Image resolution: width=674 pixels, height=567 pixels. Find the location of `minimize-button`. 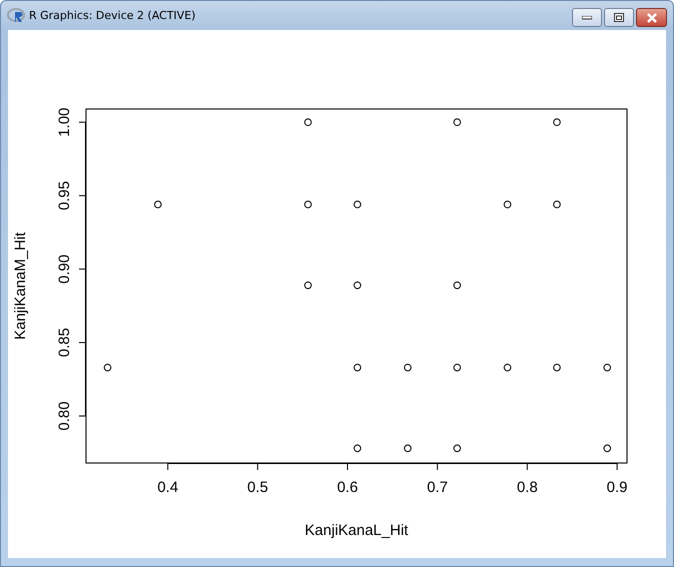

minimize-button is located at coordinates (587, 17).